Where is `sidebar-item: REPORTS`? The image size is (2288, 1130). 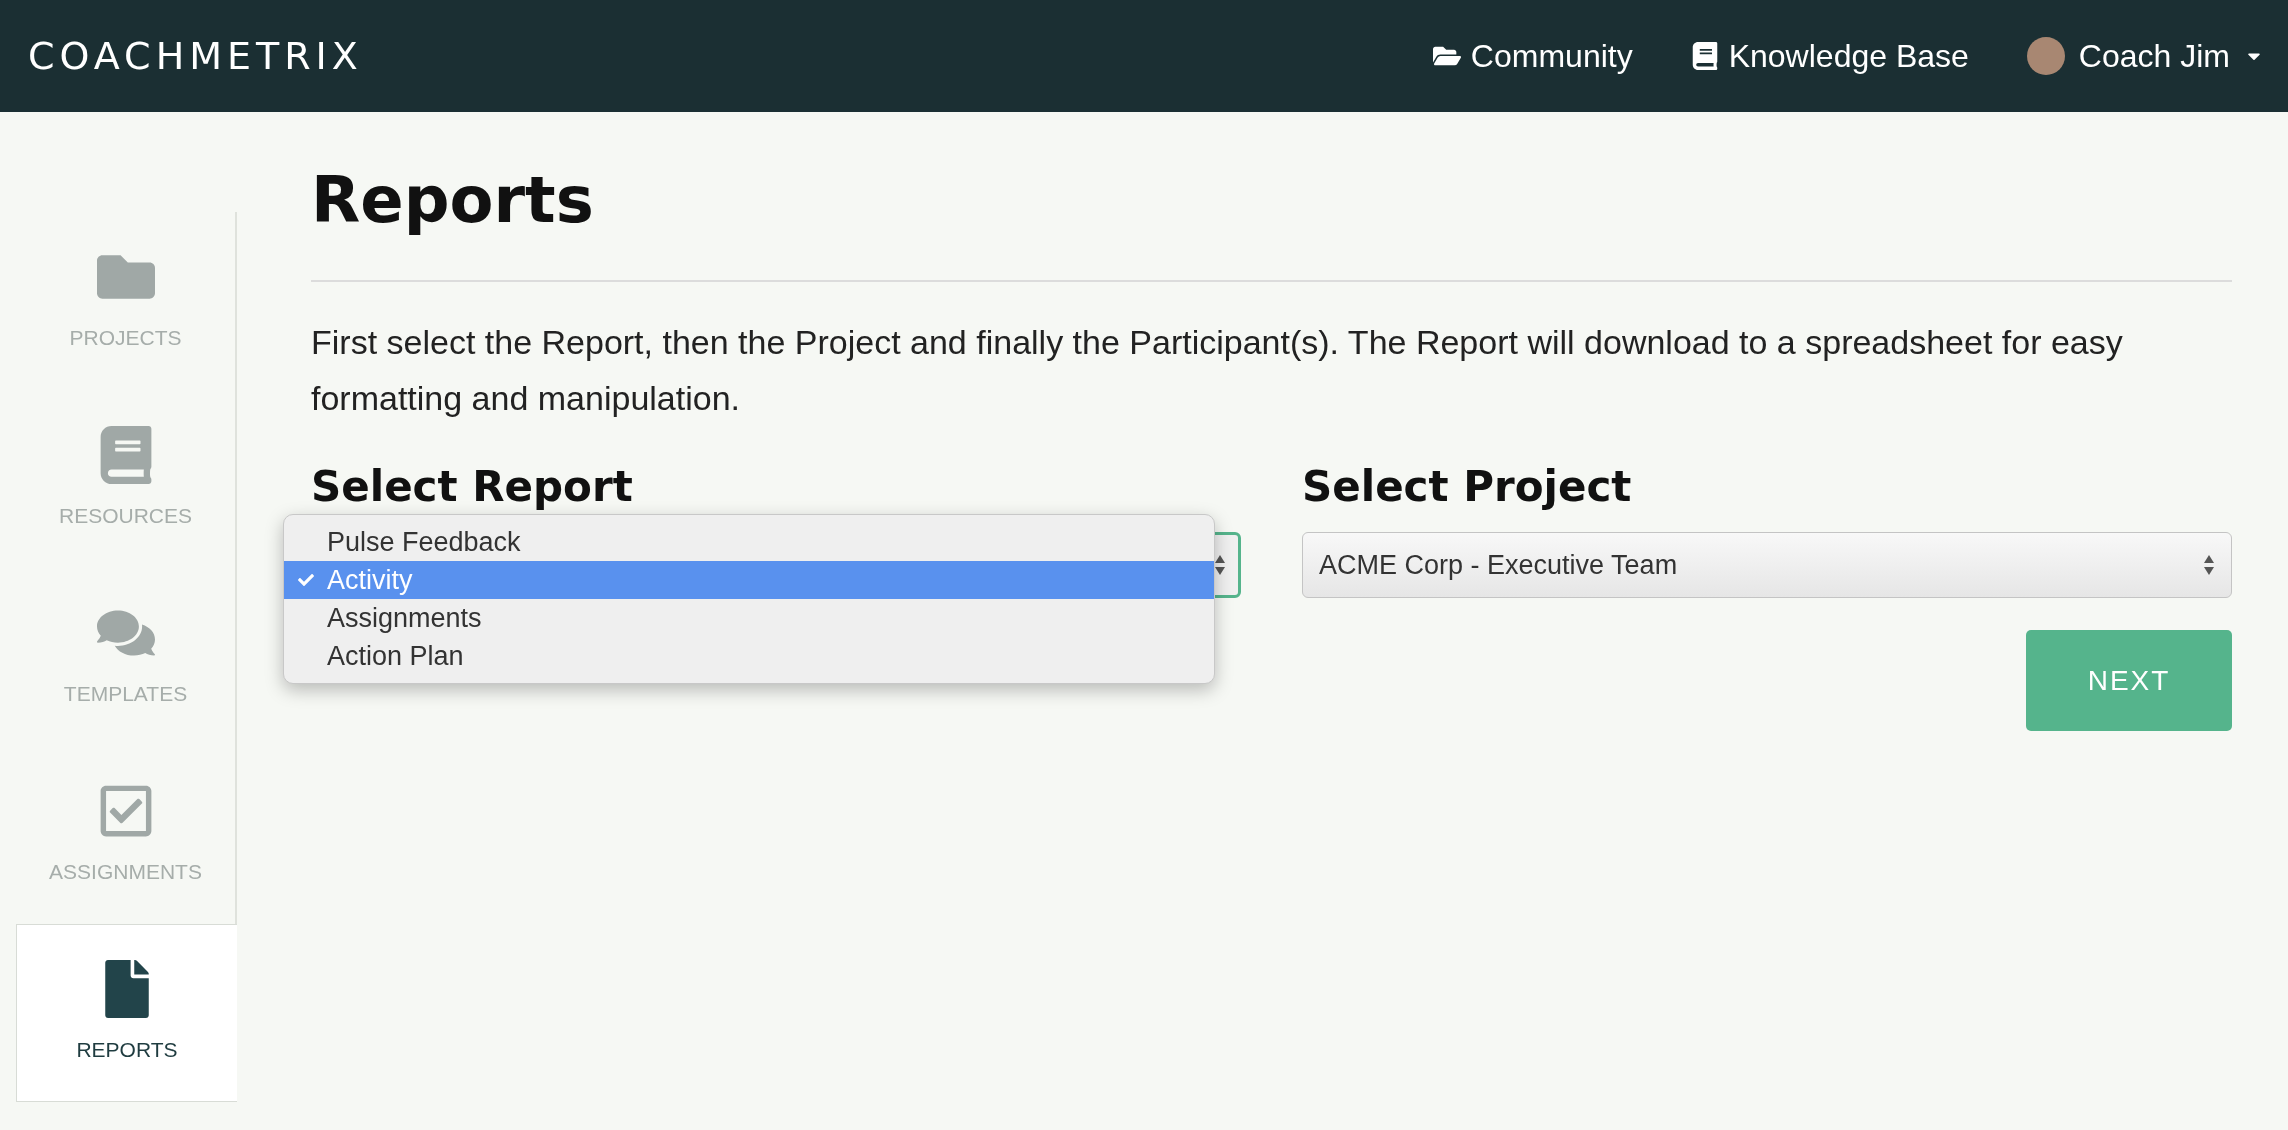 sidebar-item: REPORTS is located at coordinates (126, 1013).